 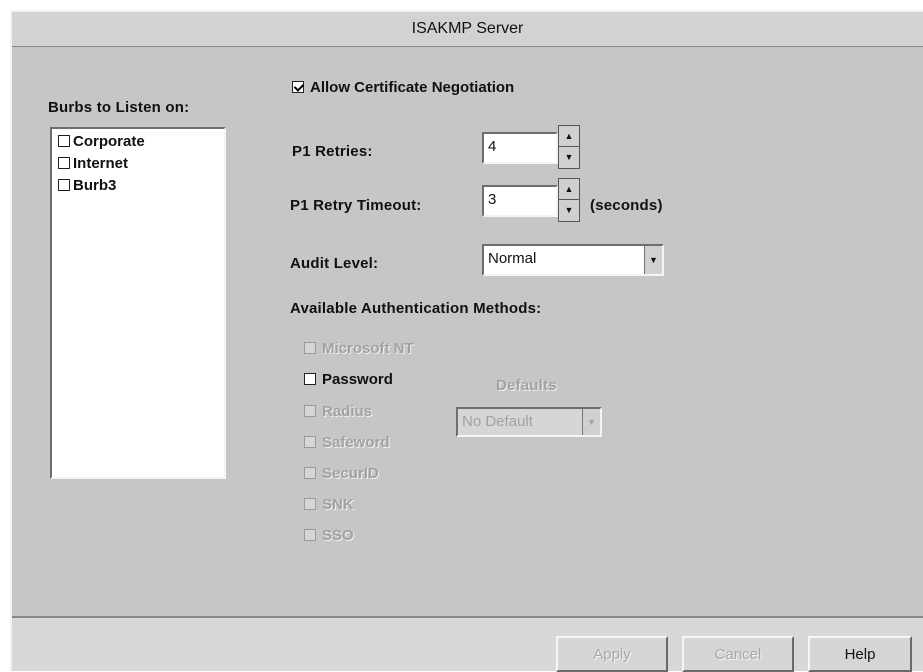 What do you see at coordinates (64, 185) in the screenshot?
I see `burb3-checkbox` at bounding box center [64, 185].